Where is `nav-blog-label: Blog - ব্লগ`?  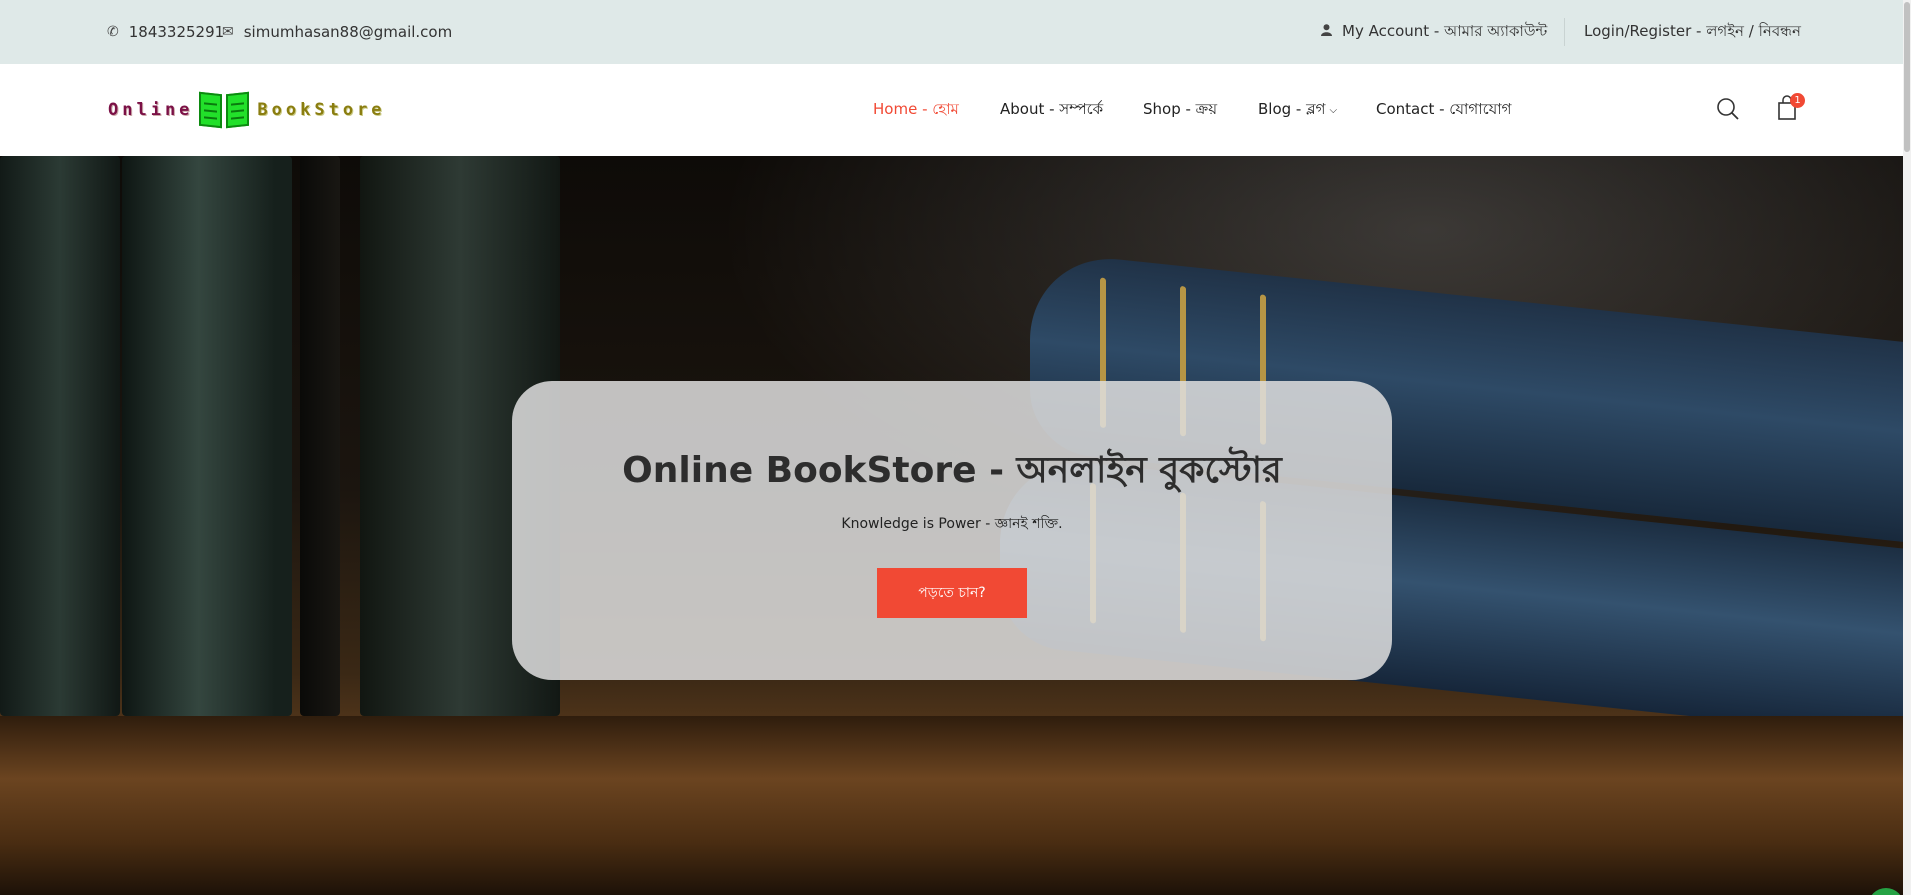 nav-blog-label: Blog - ব্লগ is located at coordinates (1292, 108).